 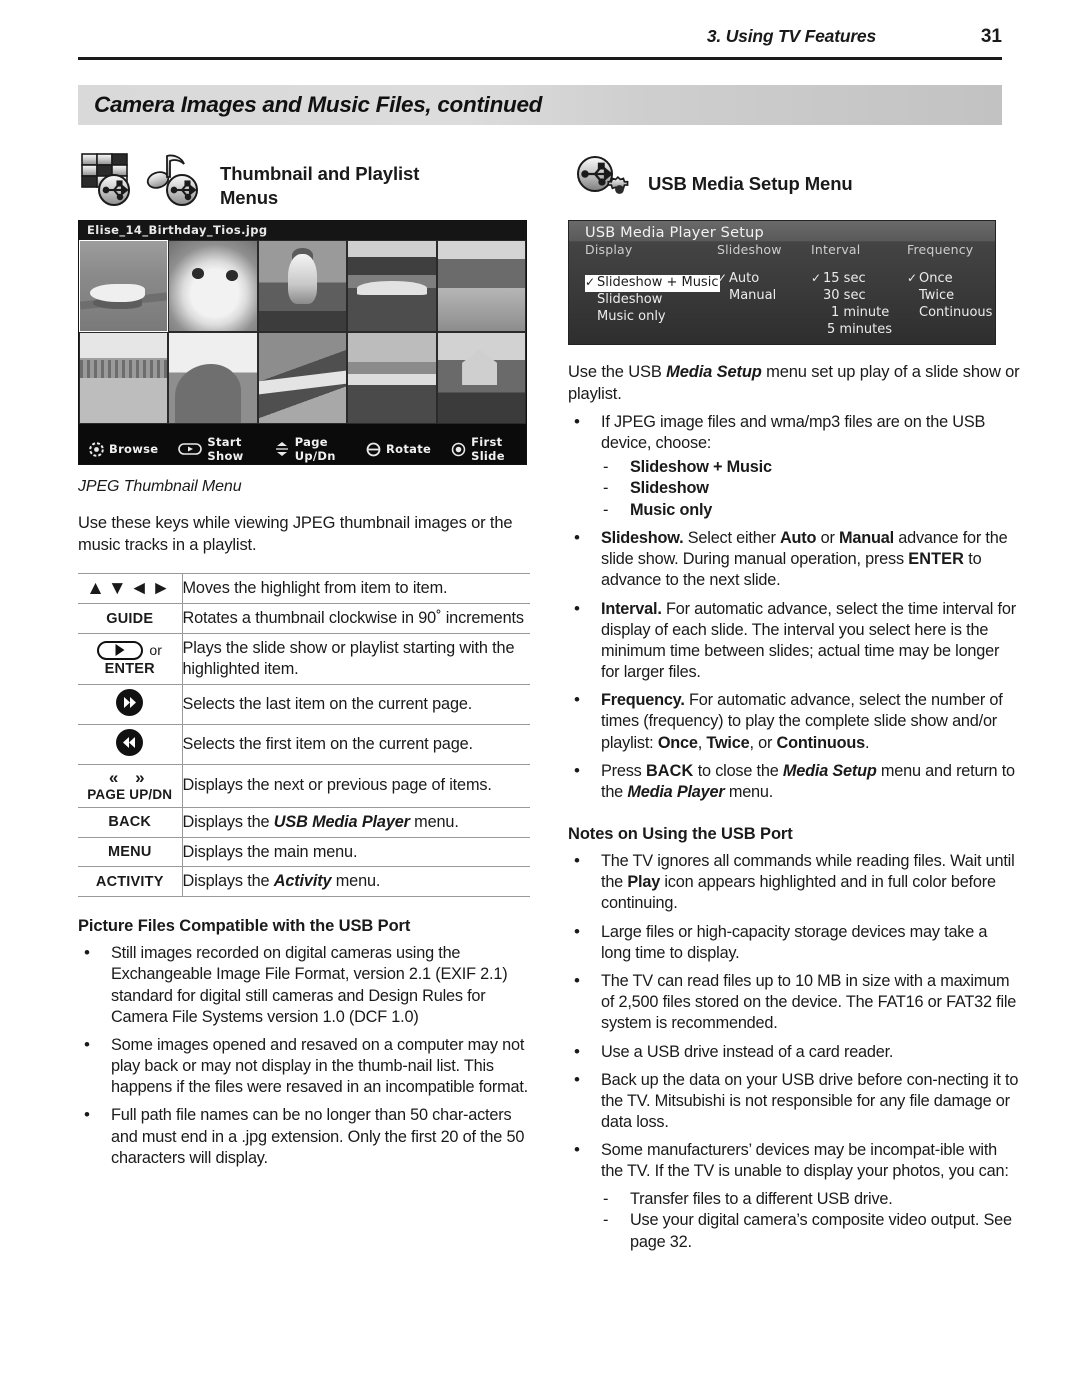 What do you see at coordinates (674, 233) in the screenshot?
I see `usb-menu-title: USB Media Player Setup` at bounding box center [674, 233].